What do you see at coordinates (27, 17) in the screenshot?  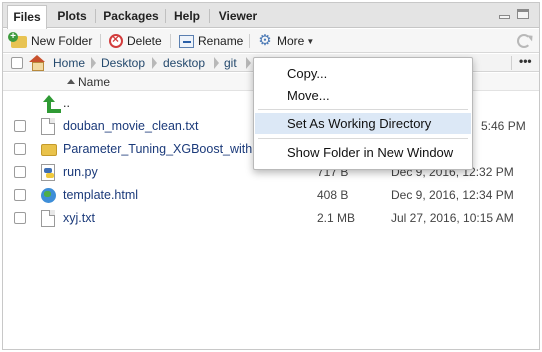 I see `tab-files: Files` at bounding box center [27, 17].